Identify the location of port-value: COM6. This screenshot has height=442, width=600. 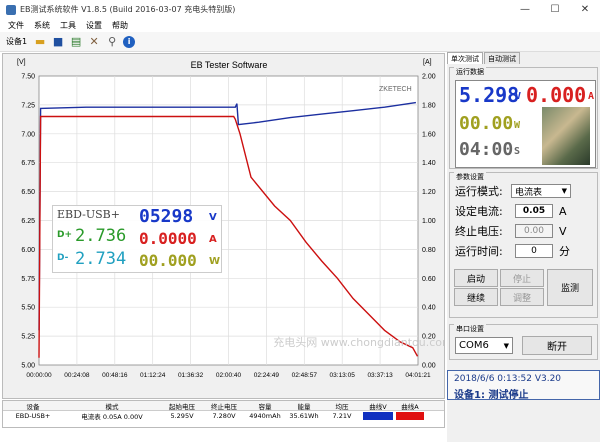
(474, 345).